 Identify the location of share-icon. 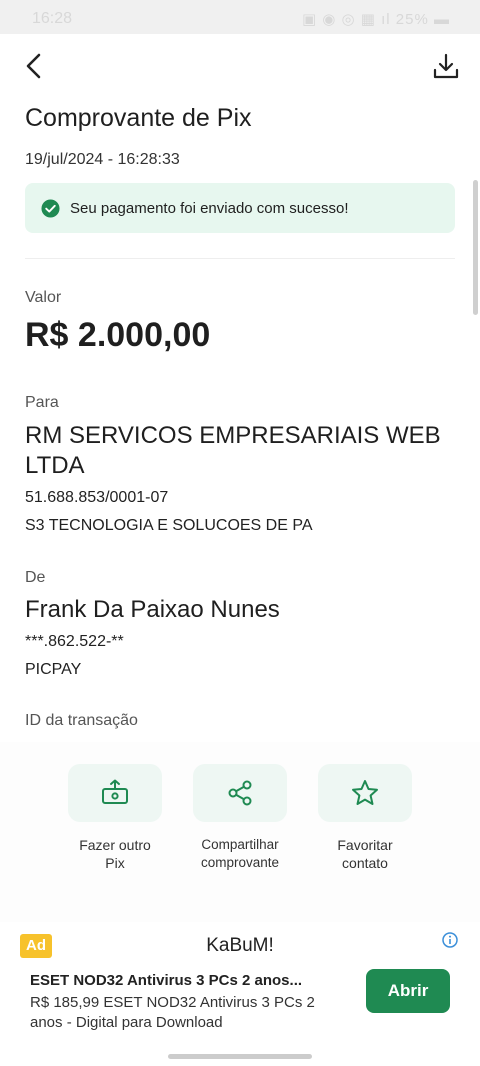
(240, 793).